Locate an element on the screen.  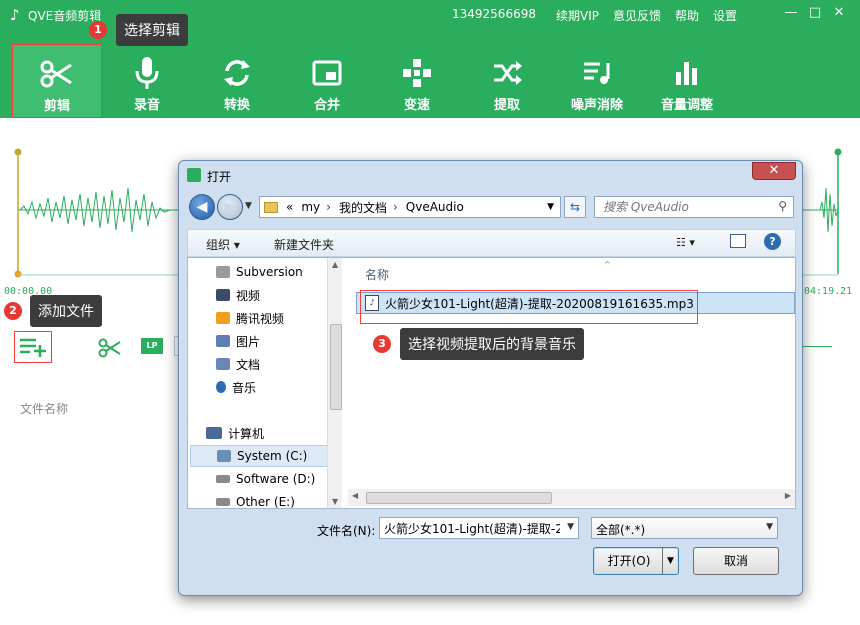
add-file-button is located at coordinates (33, 347).